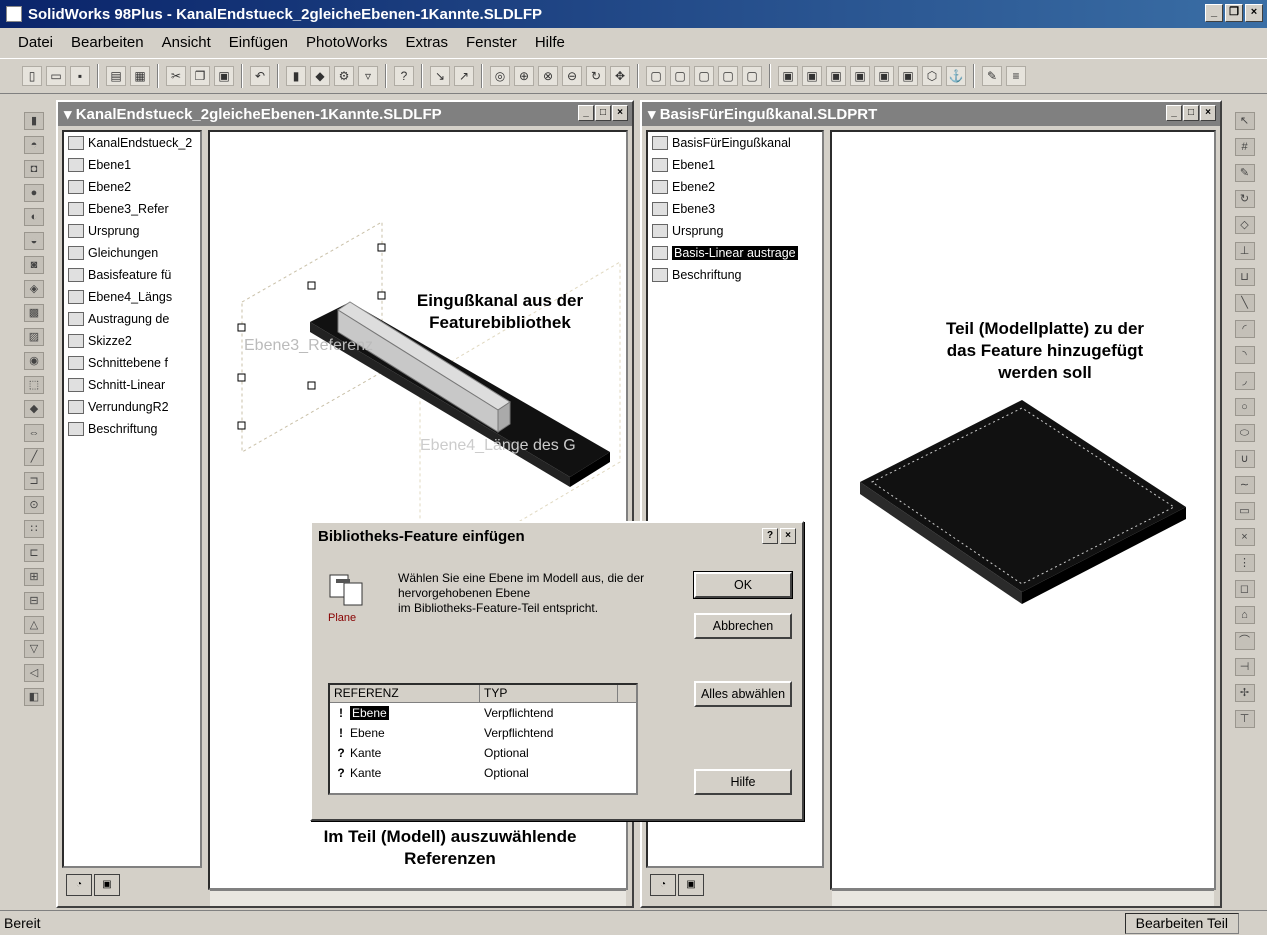 The width and height of the screenshot is (1267, 935). Describe the element at coordinates (132, 385) in the screenshot. I see `tree-item: Schnitt-Linear` at that location.